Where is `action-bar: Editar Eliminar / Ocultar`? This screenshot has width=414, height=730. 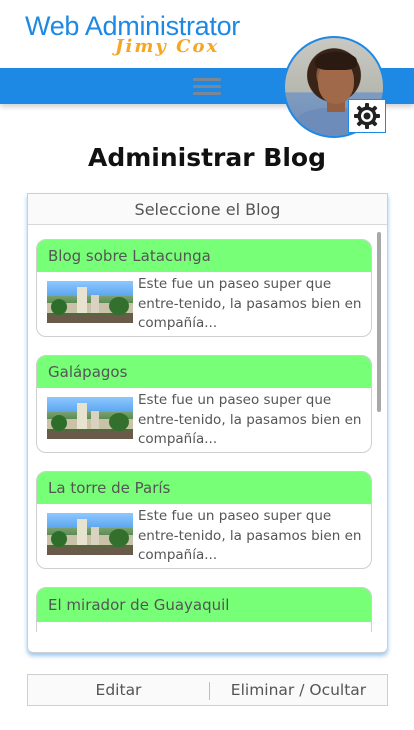
action-bar: Editar Eliminar / Ocultar is located at coordinates (207, 690).